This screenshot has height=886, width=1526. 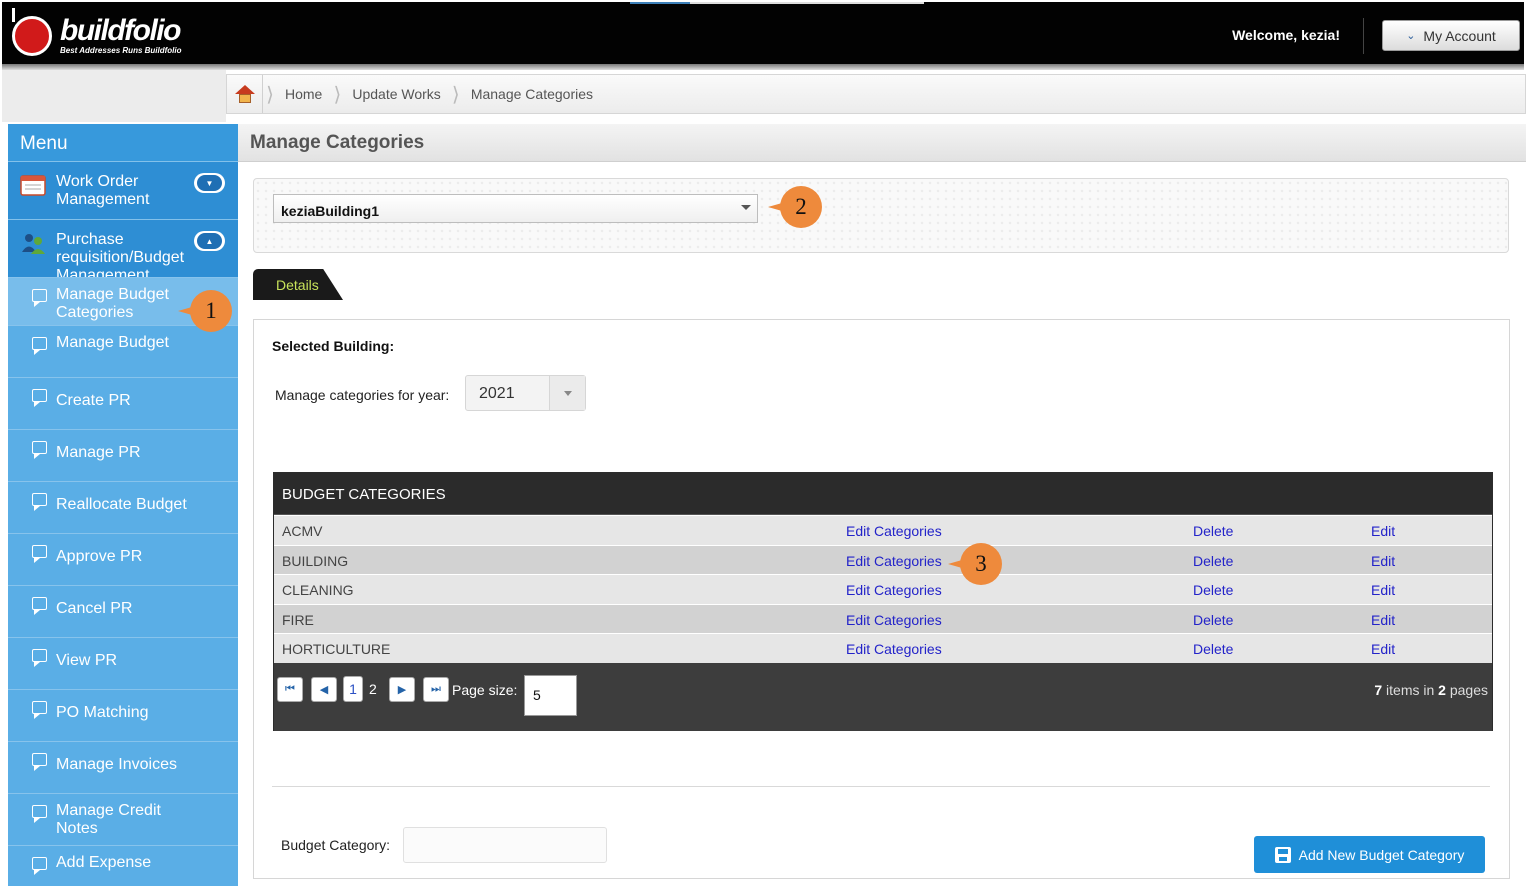 What do you see at coordinates (373, 686) in the screenshot?
I see `page-2-button: 2` at bounding box center [373, 686].